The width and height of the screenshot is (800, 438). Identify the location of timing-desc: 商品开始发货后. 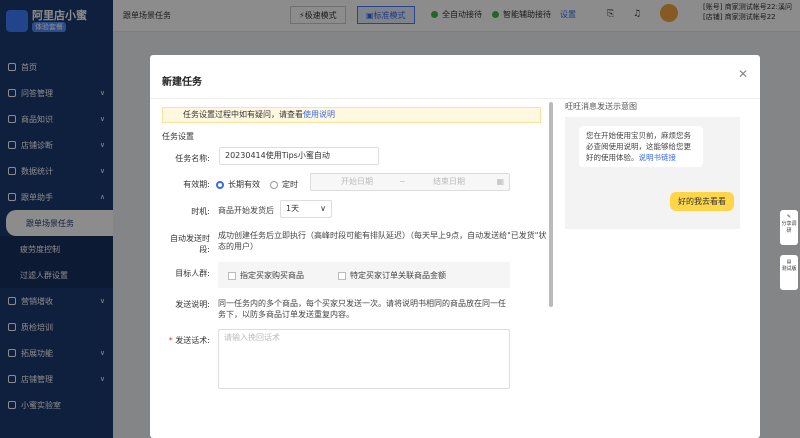
(246, 210).